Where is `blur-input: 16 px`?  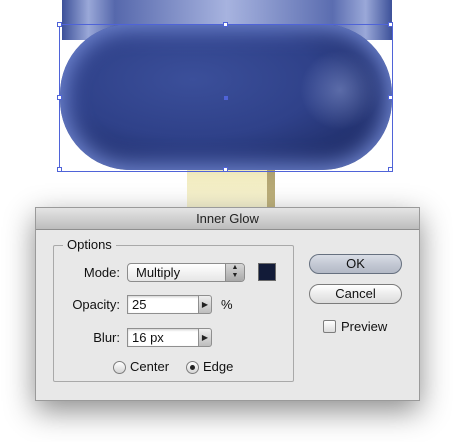
blur-input: 16 px is located at coordinates (164, 337).